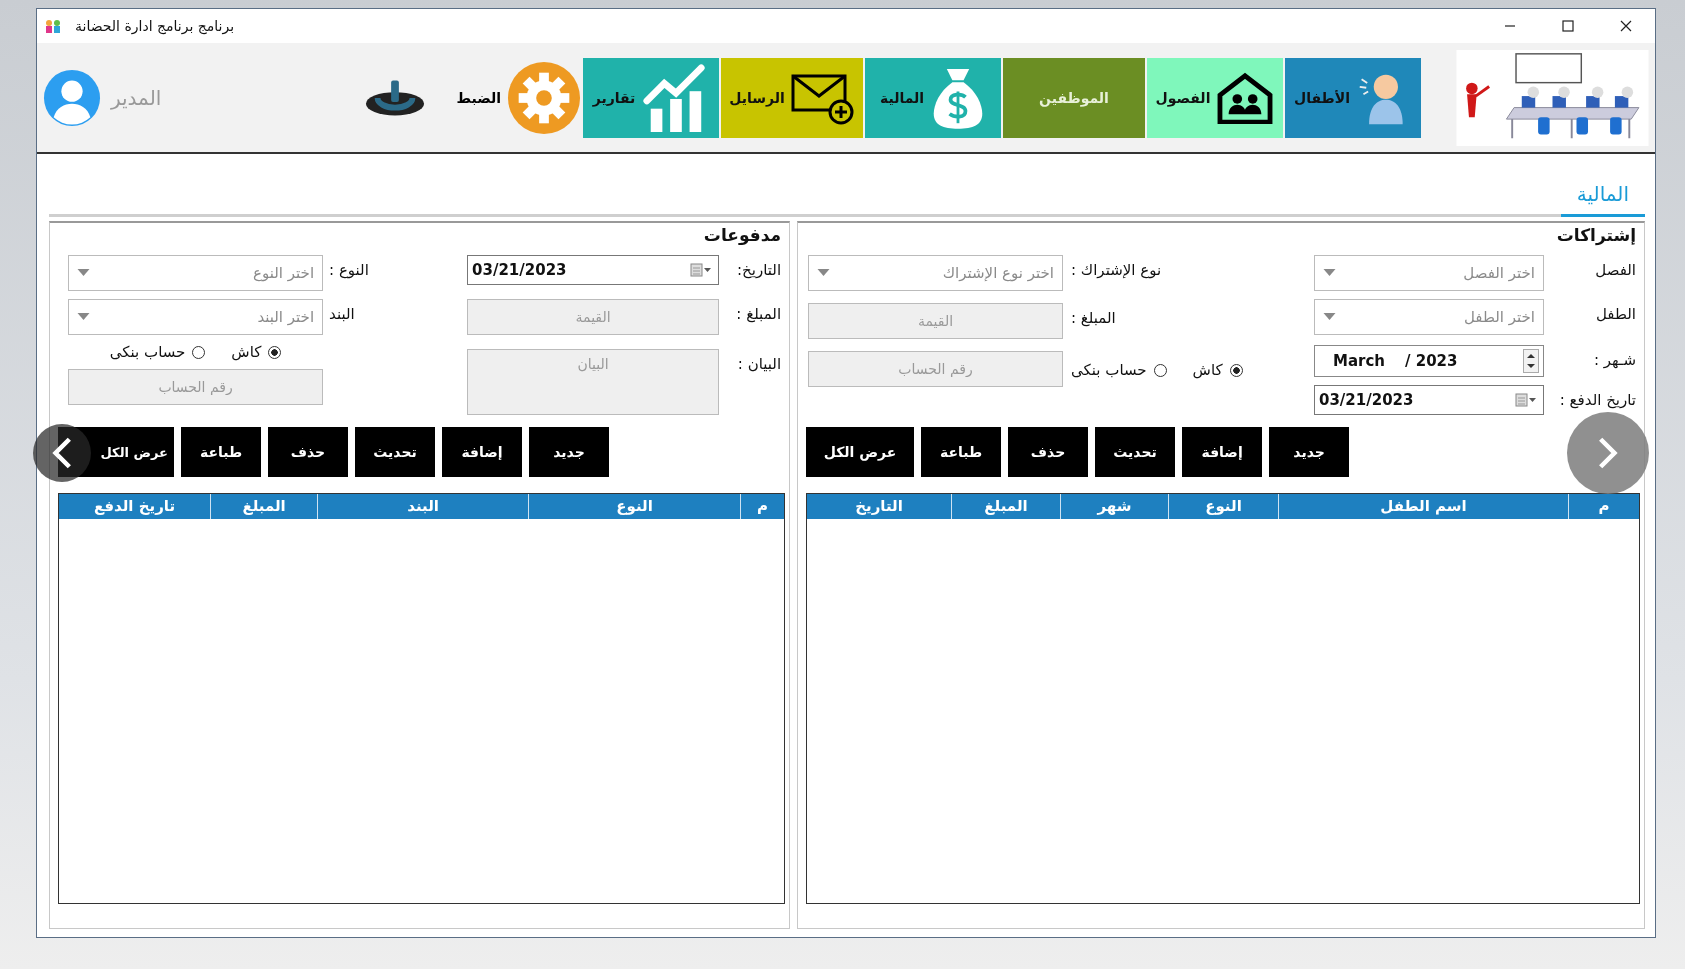 This screenshot has height=969, width=1685. What do you see at coordinates (1596, 235) in the screenshot?
I see `group-title: إشتراكات` at bounding box center [1596, 235].